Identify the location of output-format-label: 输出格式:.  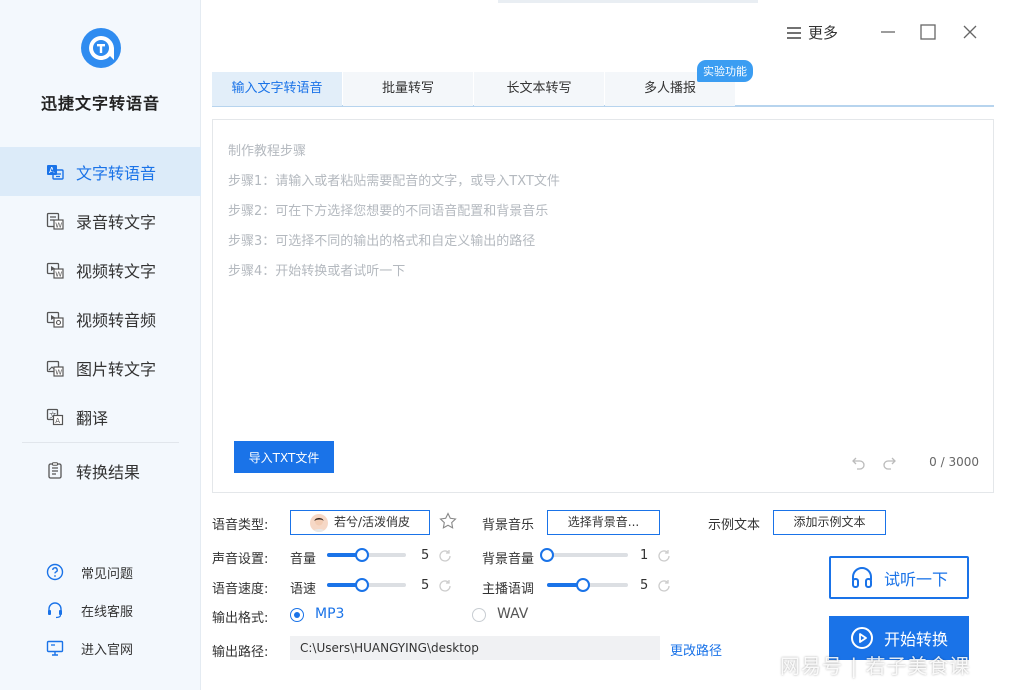
(240, 618).